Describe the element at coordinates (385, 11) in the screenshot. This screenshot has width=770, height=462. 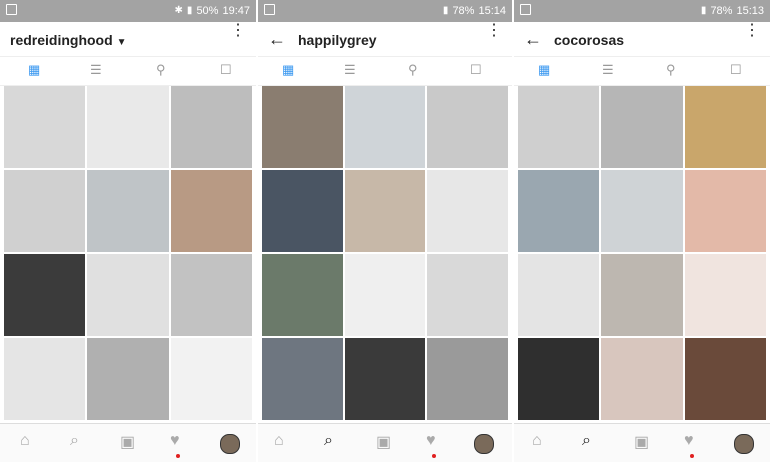
I see `status-bar: ▮ 78% 15:14` at that location.